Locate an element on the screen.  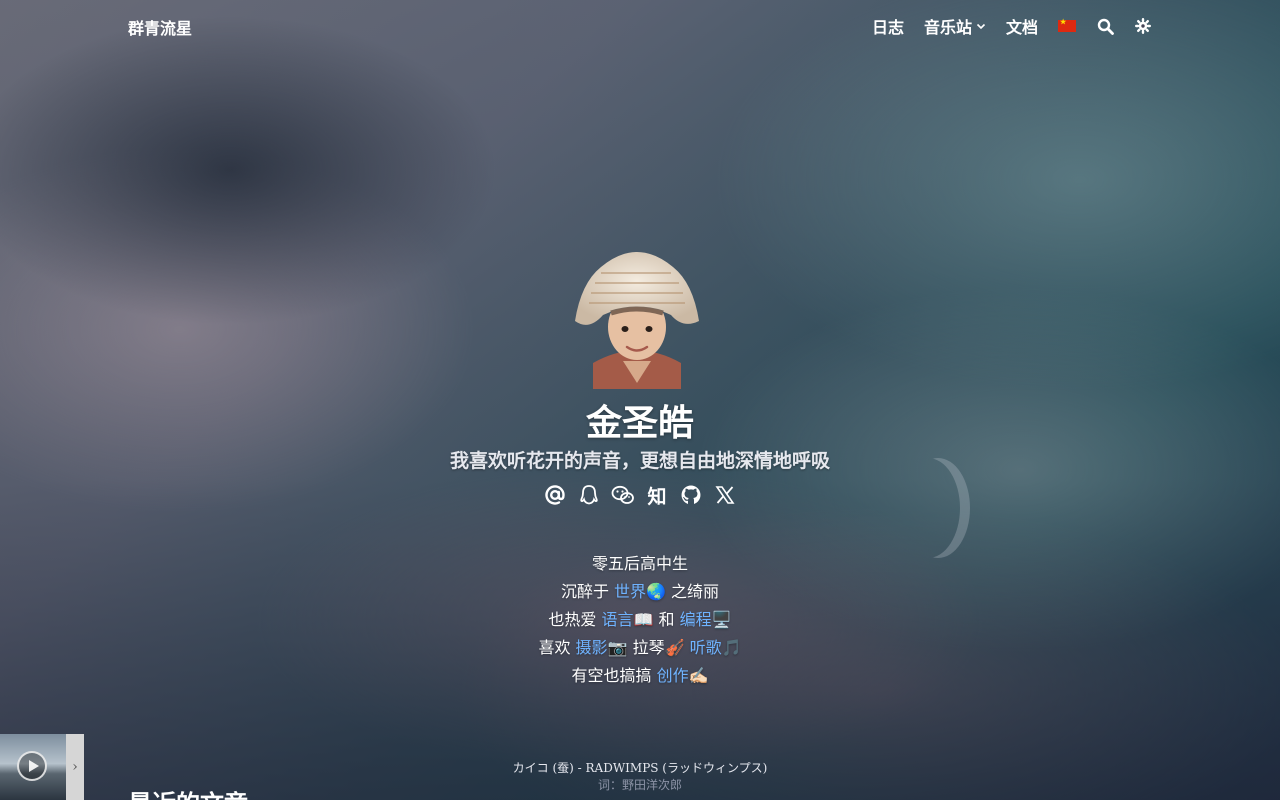
github-icon is located at coordinates (691, 495).